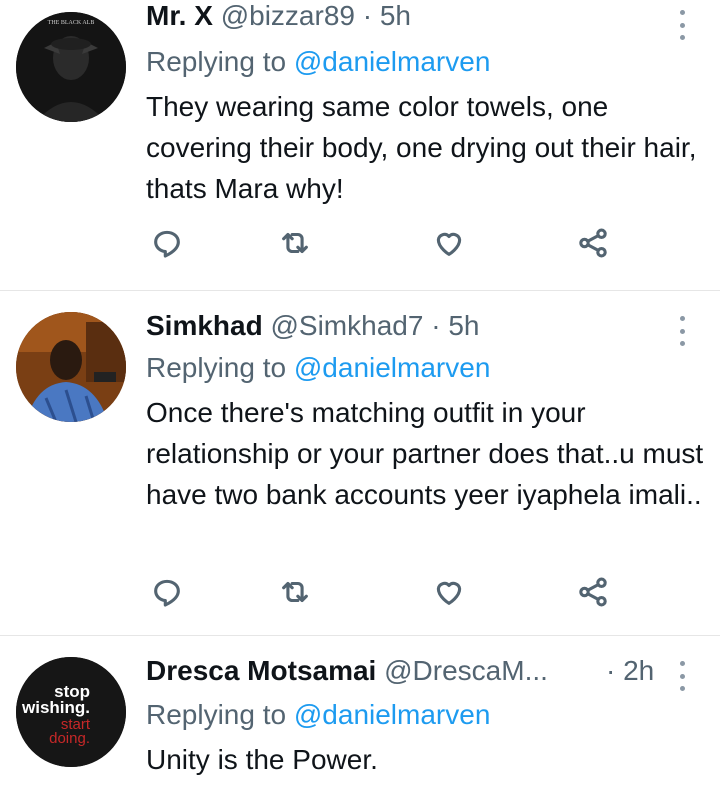  Describe the element at coordinates (71, 23) in the screenshot. I see `avatar-text: THE BLACK ALB` at that location.